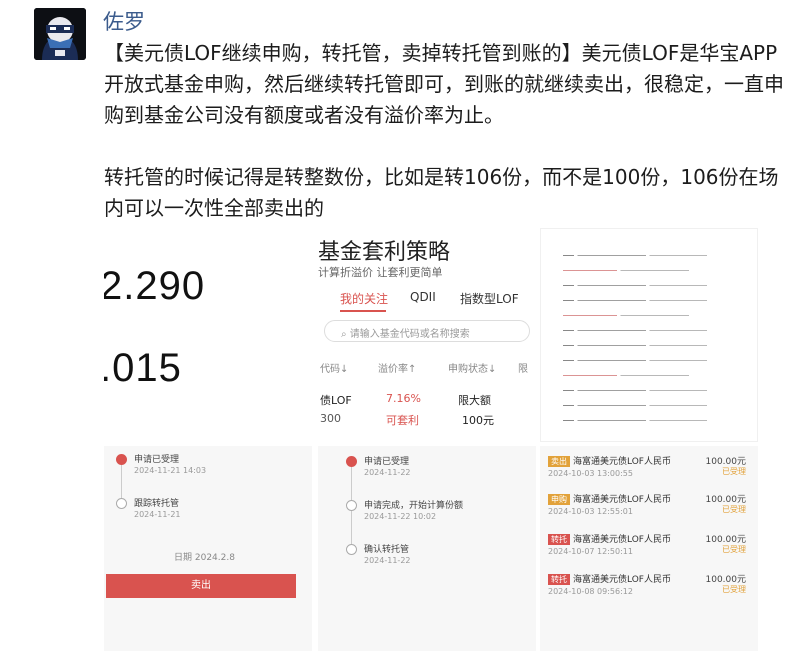 Image resolution: width=800 pixels, height=651 pixels. Describe the element at coordinates (403, 398) in the screenshot. I see `premium-rate: 7.16%` at that location.